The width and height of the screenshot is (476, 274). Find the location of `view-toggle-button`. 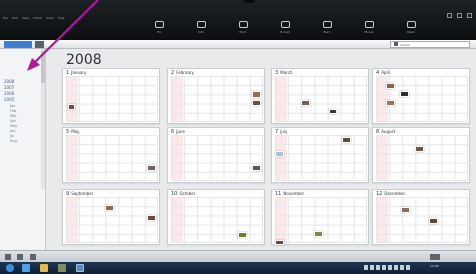

view-toggle-button is located at coordinates (39, 44).